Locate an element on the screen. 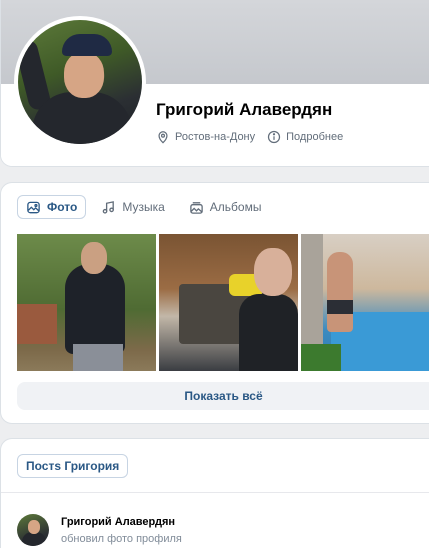 This screenshot has height=548, width=429. tab-music-label: Музыка is located at coordinates (143, 207).